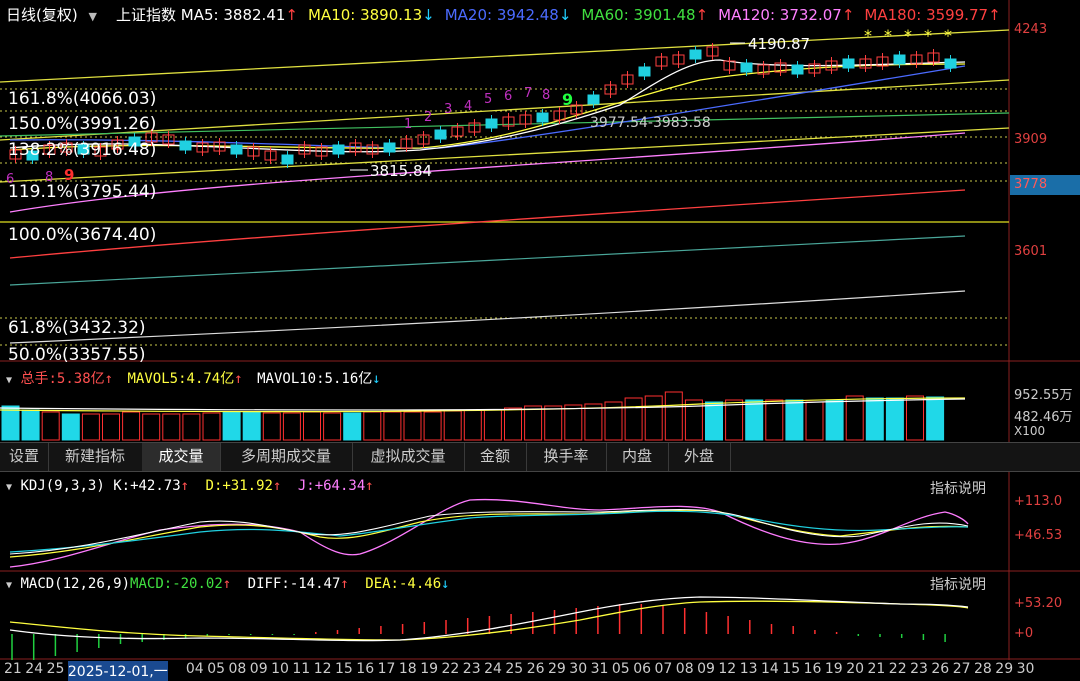 Image resolution: width=1080 pixels, height=681 pixels. What do you see at coordinates (958, 584) in the screenshot?
I see `macd-explain-link: 指标说明` at bounding box center [958, 584].